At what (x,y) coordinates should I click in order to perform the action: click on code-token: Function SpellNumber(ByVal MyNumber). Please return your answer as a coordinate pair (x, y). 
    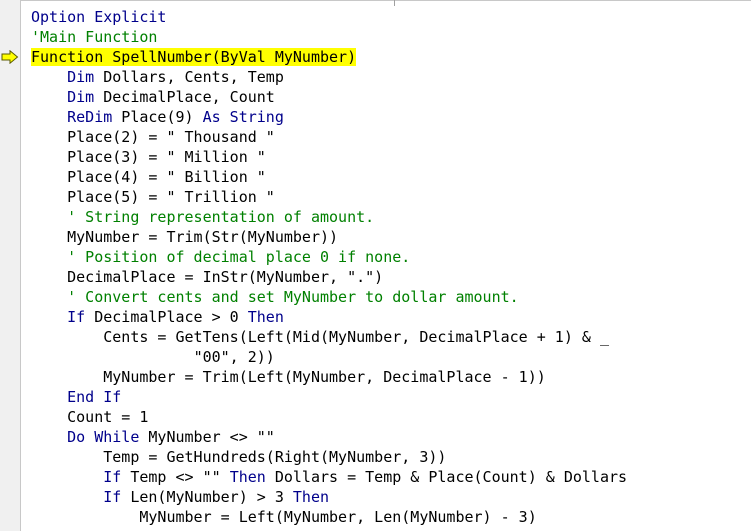
    Looking at the image, I should click on (194, 57).